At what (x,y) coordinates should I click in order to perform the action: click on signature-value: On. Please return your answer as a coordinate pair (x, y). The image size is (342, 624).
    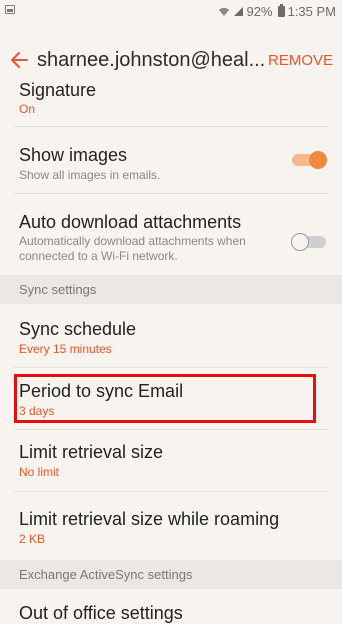
    Looking at the image, I should click on (27, 109).